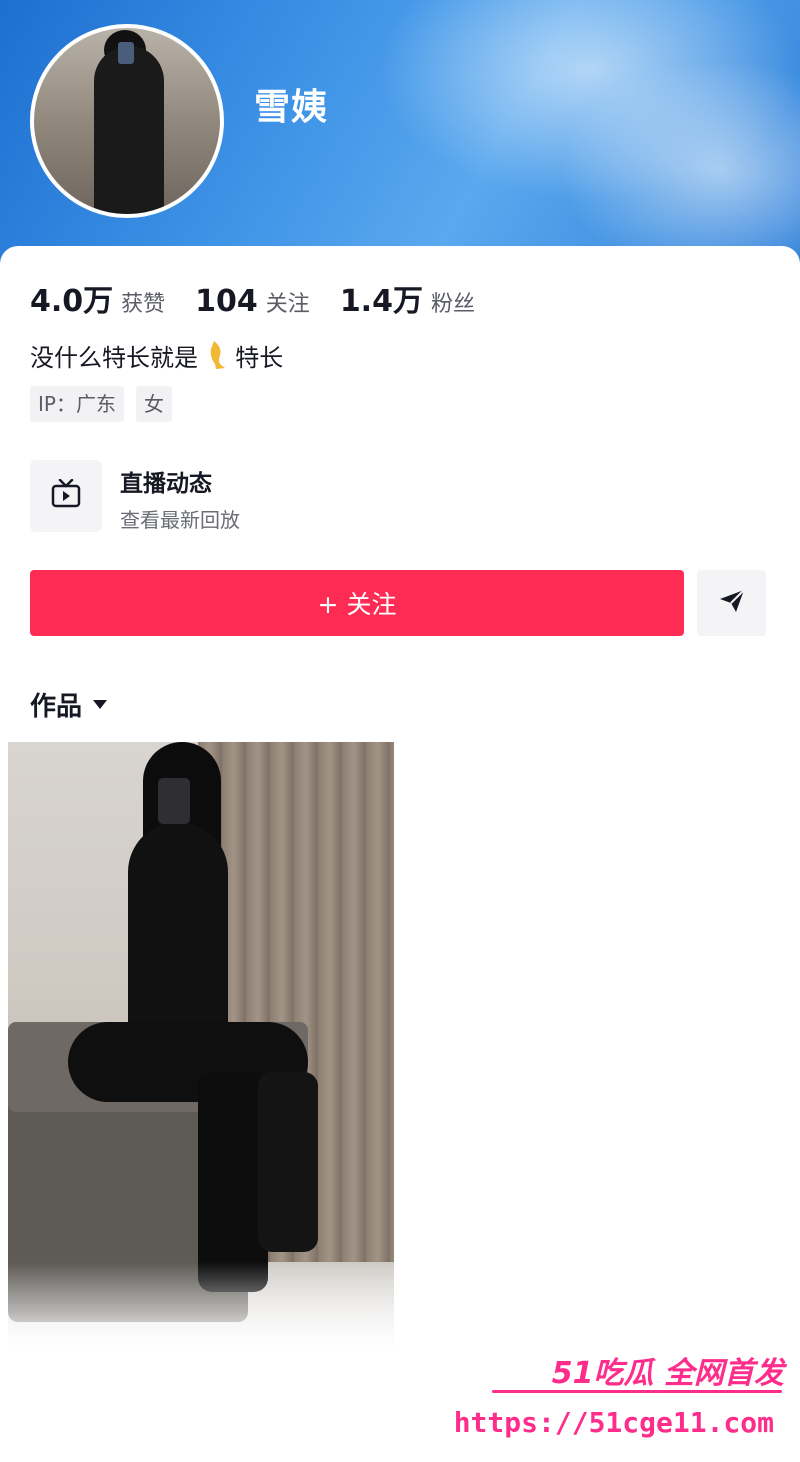 Image resolution: width=800 pixels, height=1462 pixels. What do you see at coordinates (291, 107) in the screenshot?
I see `profile-name: 雪姨` at bounding box center [291, 107].